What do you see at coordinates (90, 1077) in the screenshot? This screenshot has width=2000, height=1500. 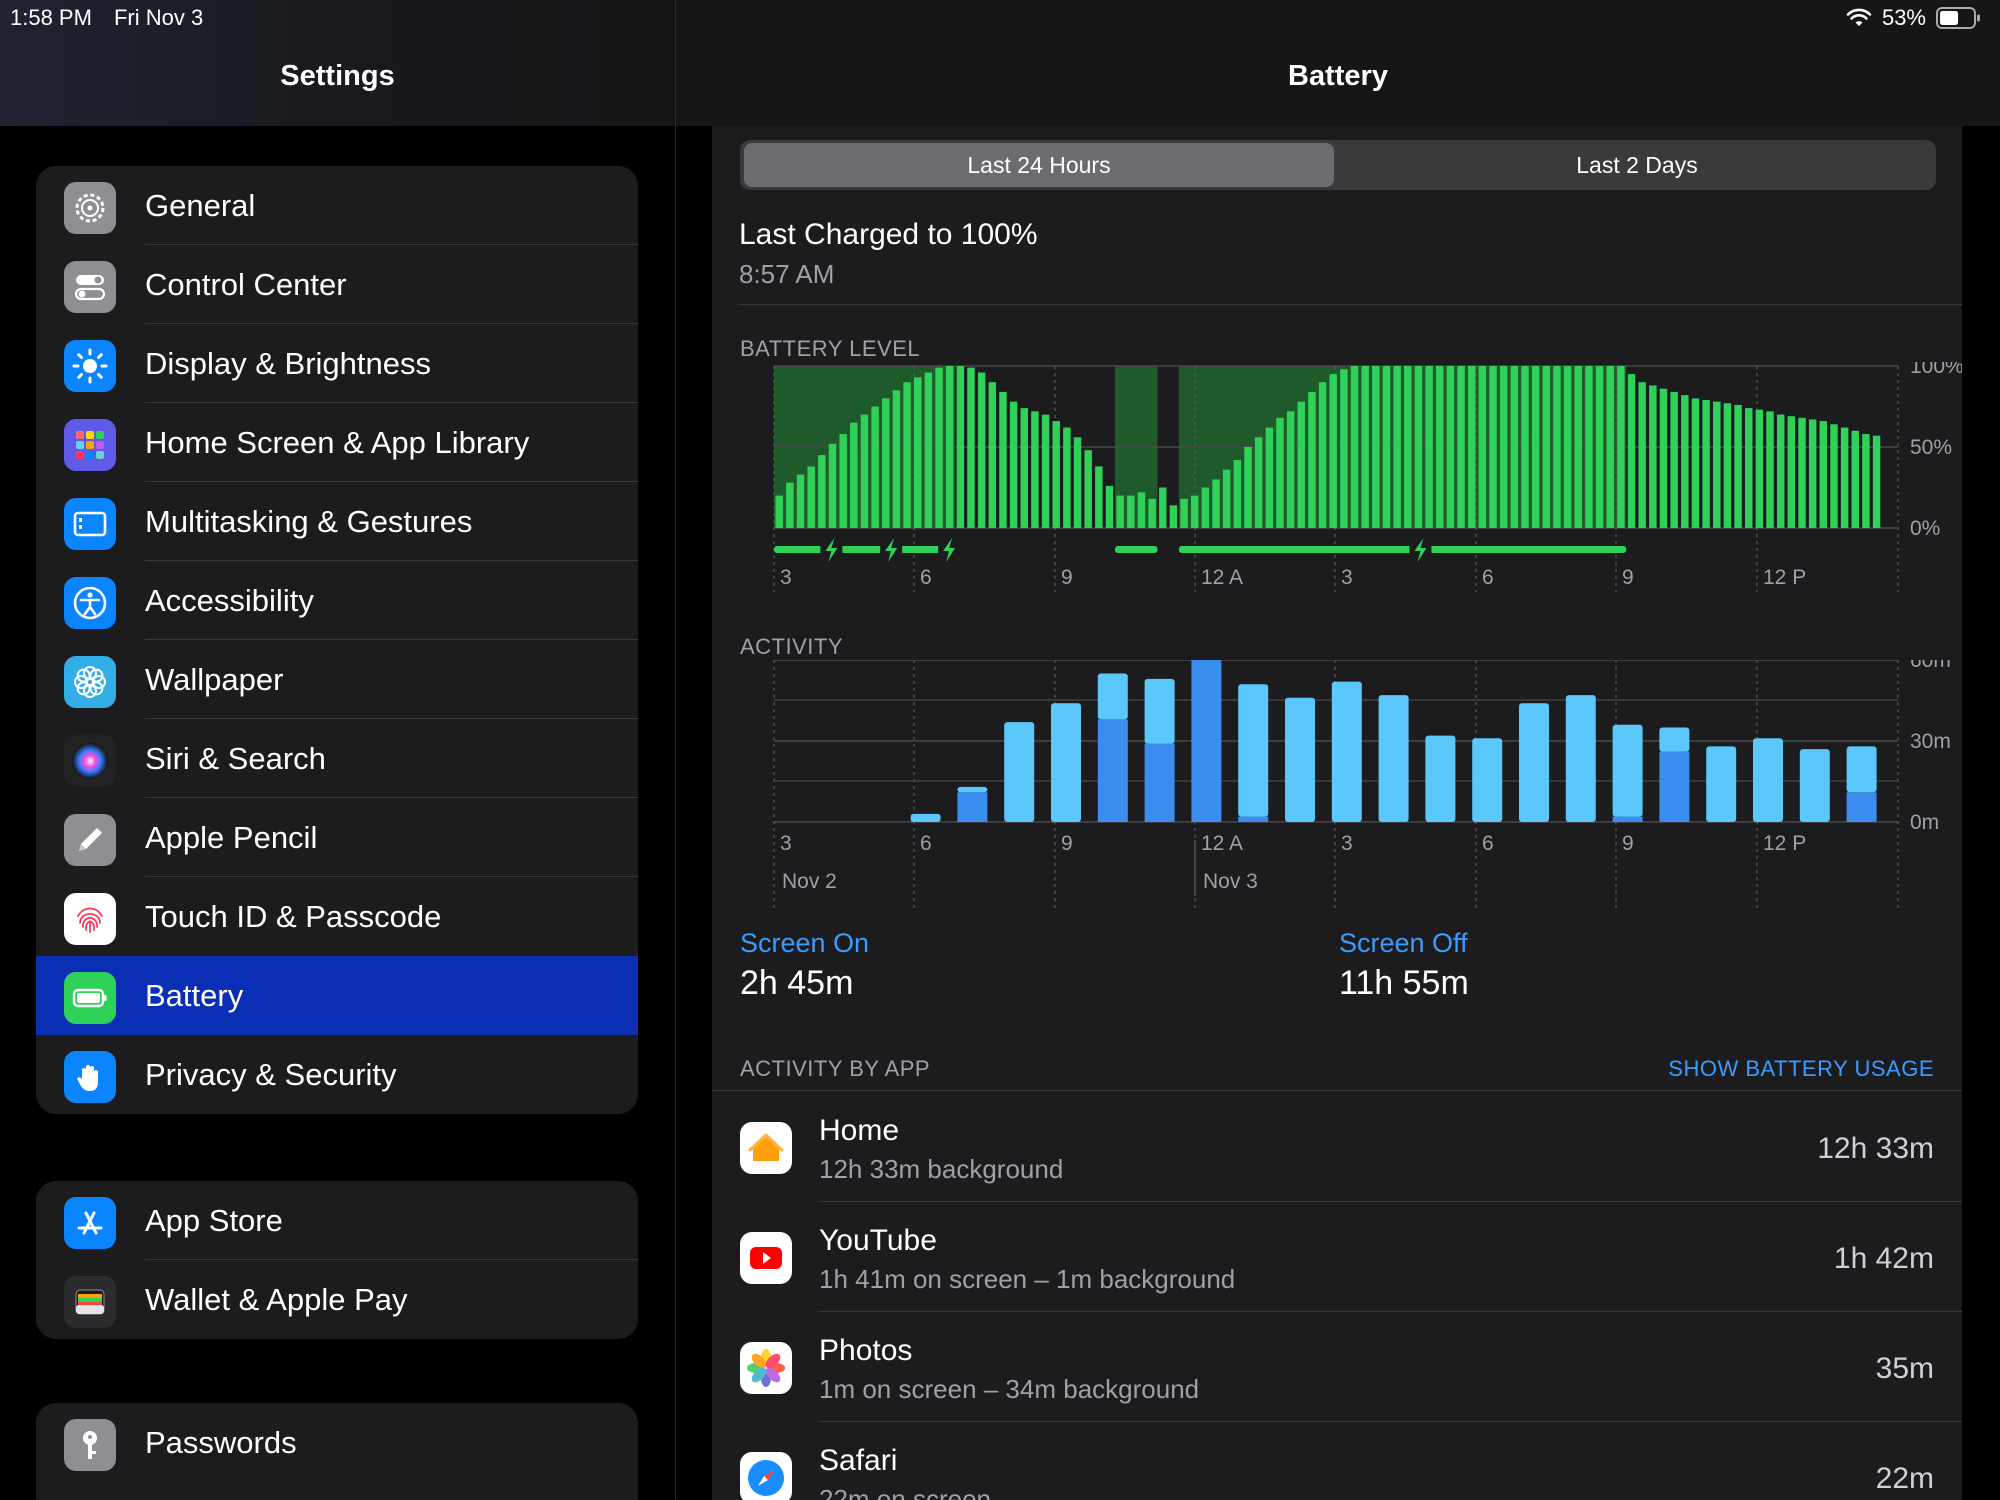 I see `hand-icon` at bounding box center [90, 1077].